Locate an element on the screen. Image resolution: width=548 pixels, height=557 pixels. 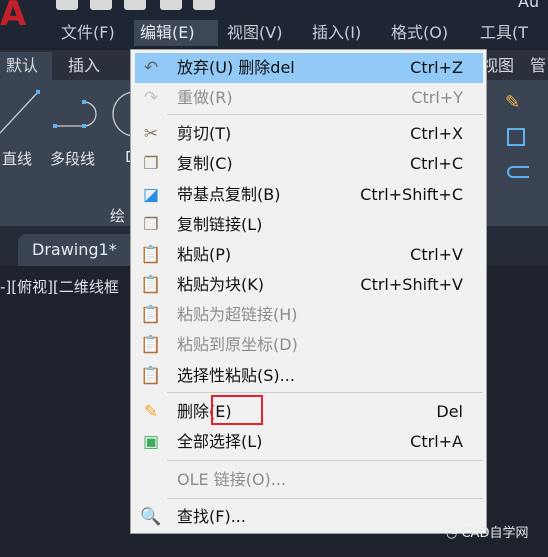
menu-item: 📋 粘贴到原坐标(D) is located at coordinates (309, 345).